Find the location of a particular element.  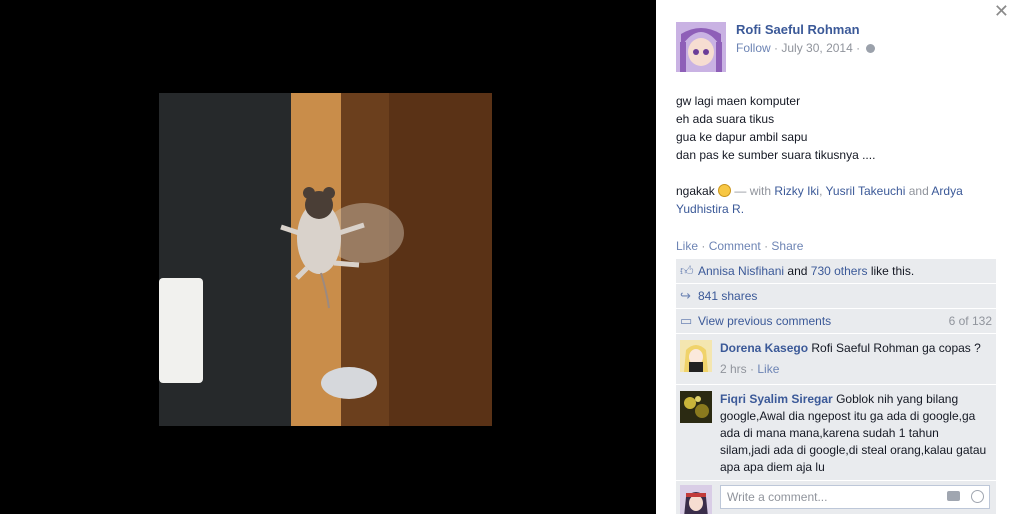

comment-meta: 2 hrs · Like is located at coordinates (750, 369).